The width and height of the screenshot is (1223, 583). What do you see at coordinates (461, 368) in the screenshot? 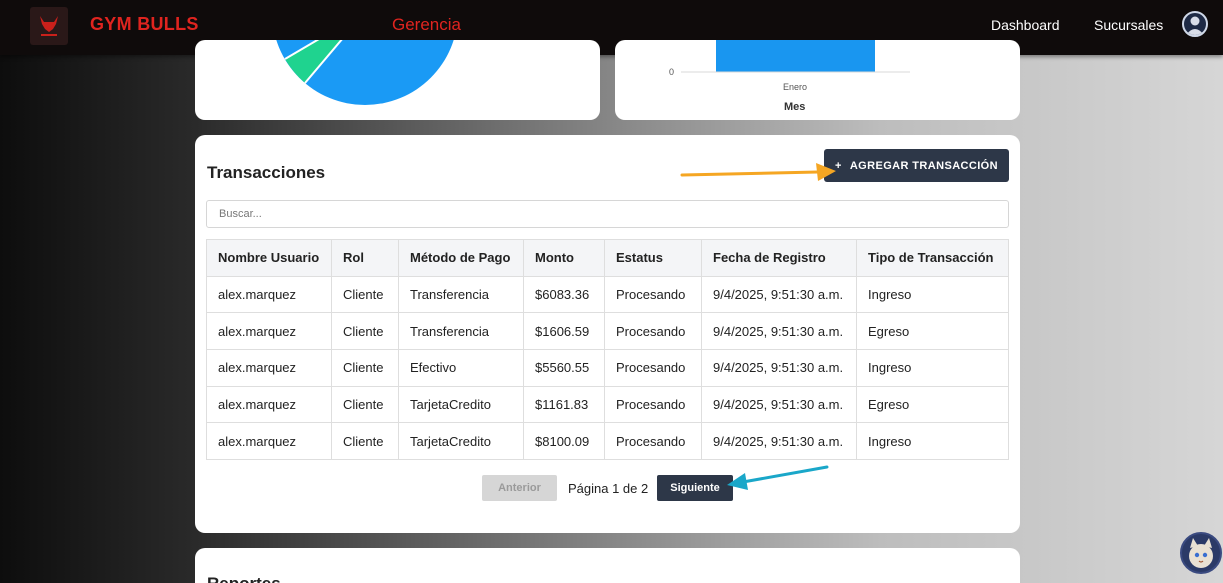
I see `cell-metodo-pago: Efectivo` at bounding box center [461, 368].